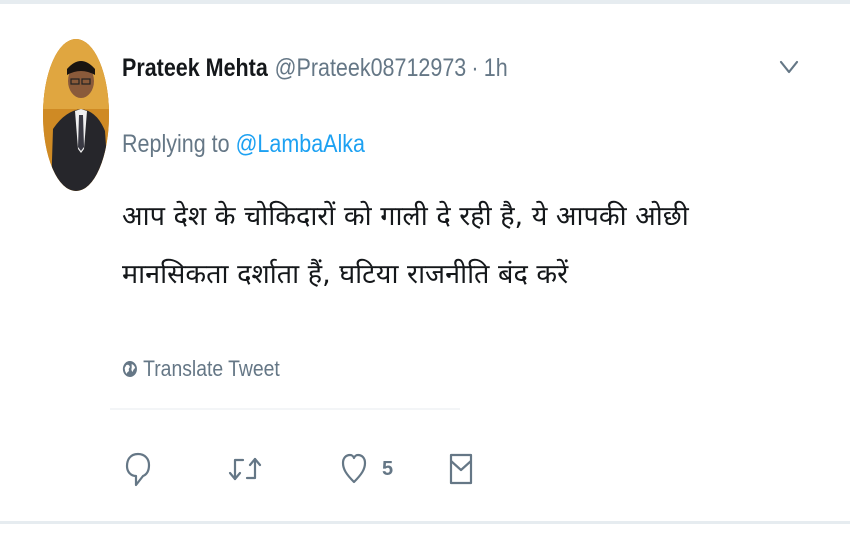 The height and width of the screenshot is (550, 850). What do you see at coordinates (285, 409) in the screenshot?
I see `content-divider` at bounding box center [285, 409].